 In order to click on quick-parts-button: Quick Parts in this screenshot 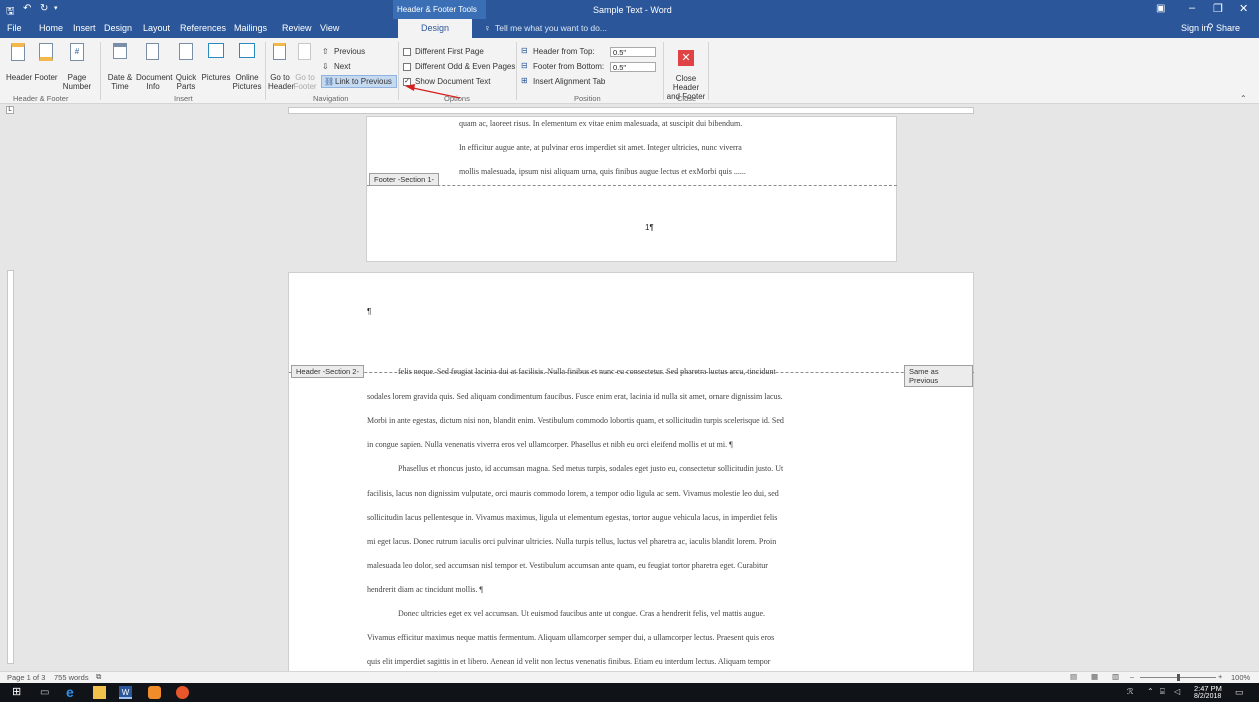, I will do `click(186, 66)`.